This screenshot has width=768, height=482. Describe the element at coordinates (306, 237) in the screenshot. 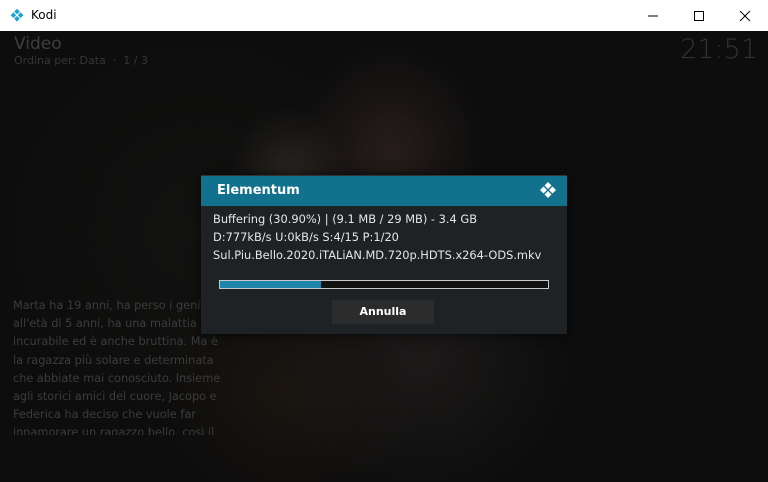

I see `transfer-stats: D:777kB/s U:0kB/s S:4/15 P:1/20` at that location.